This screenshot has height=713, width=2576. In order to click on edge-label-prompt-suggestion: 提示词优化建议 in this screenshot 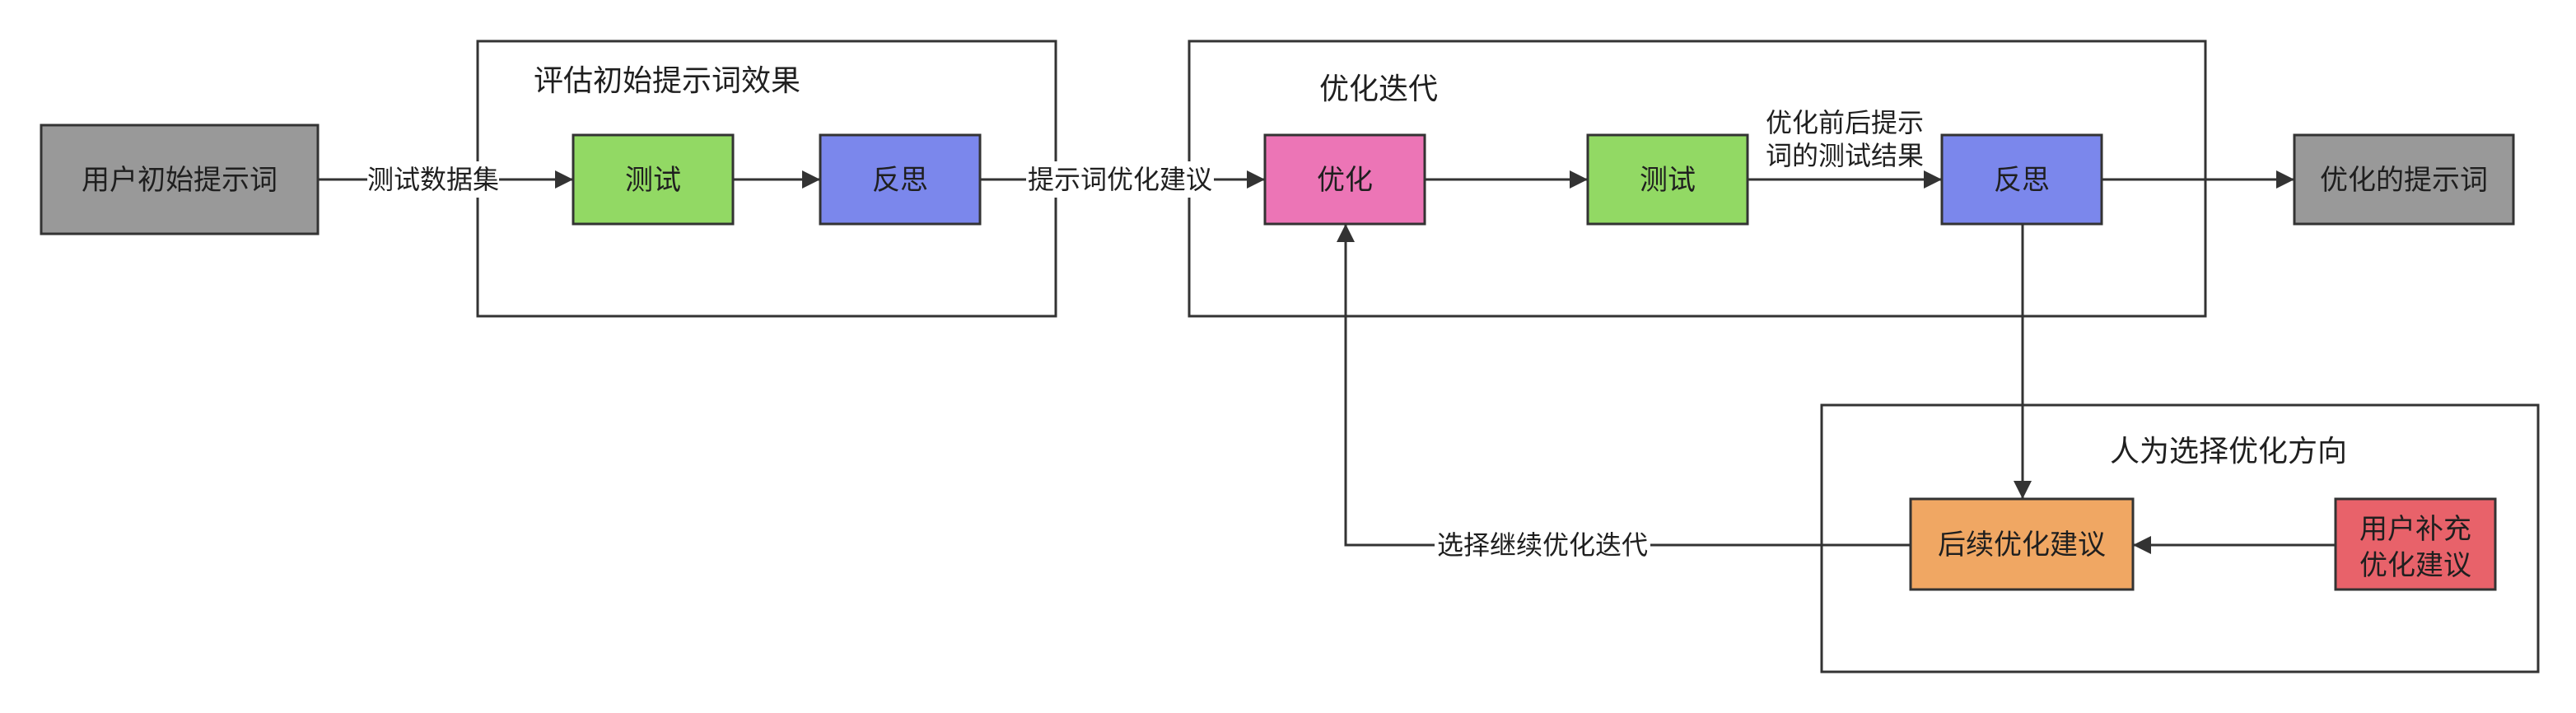, I will do `click(1120, 179)`.